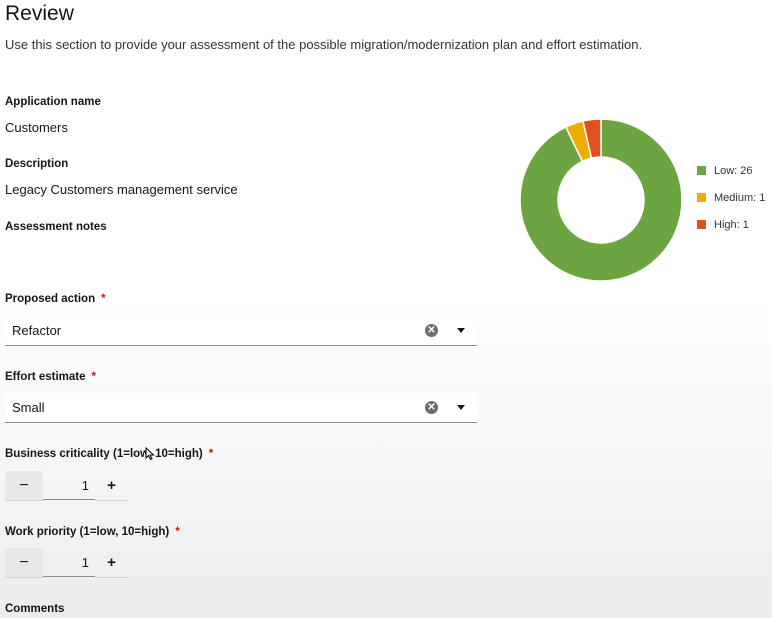  What do you see at coordinates (35, 609) in the screenshot?
I see `comments-label: Comments` at bounding box center [35, 609].